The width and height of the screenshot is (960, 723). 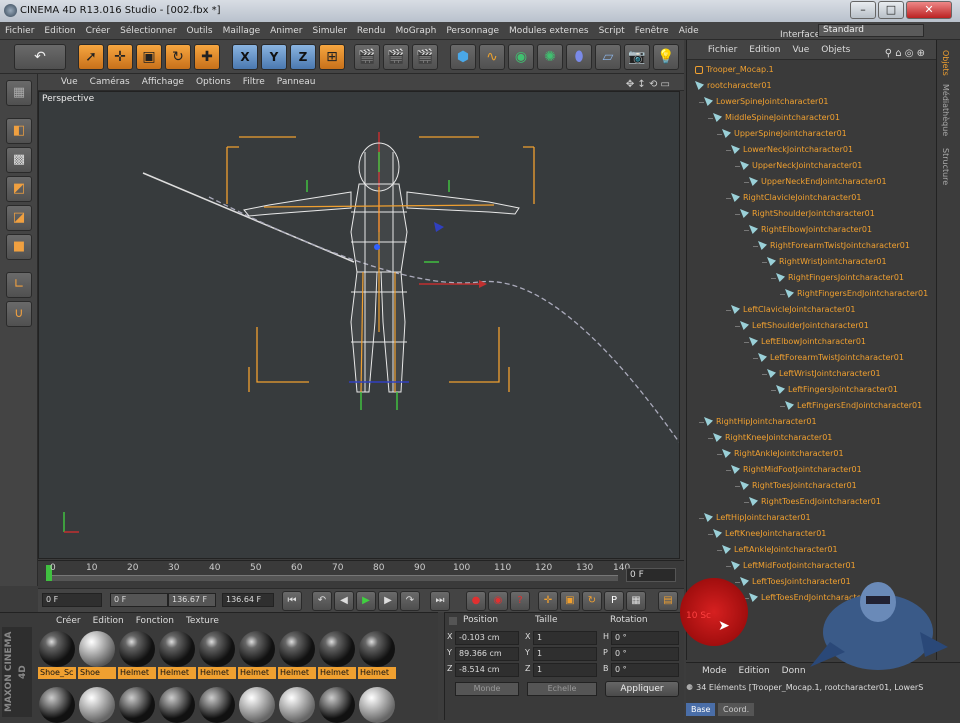 I want to click on menu-selectionner: Sélectionner, so click(x=148, y=29).